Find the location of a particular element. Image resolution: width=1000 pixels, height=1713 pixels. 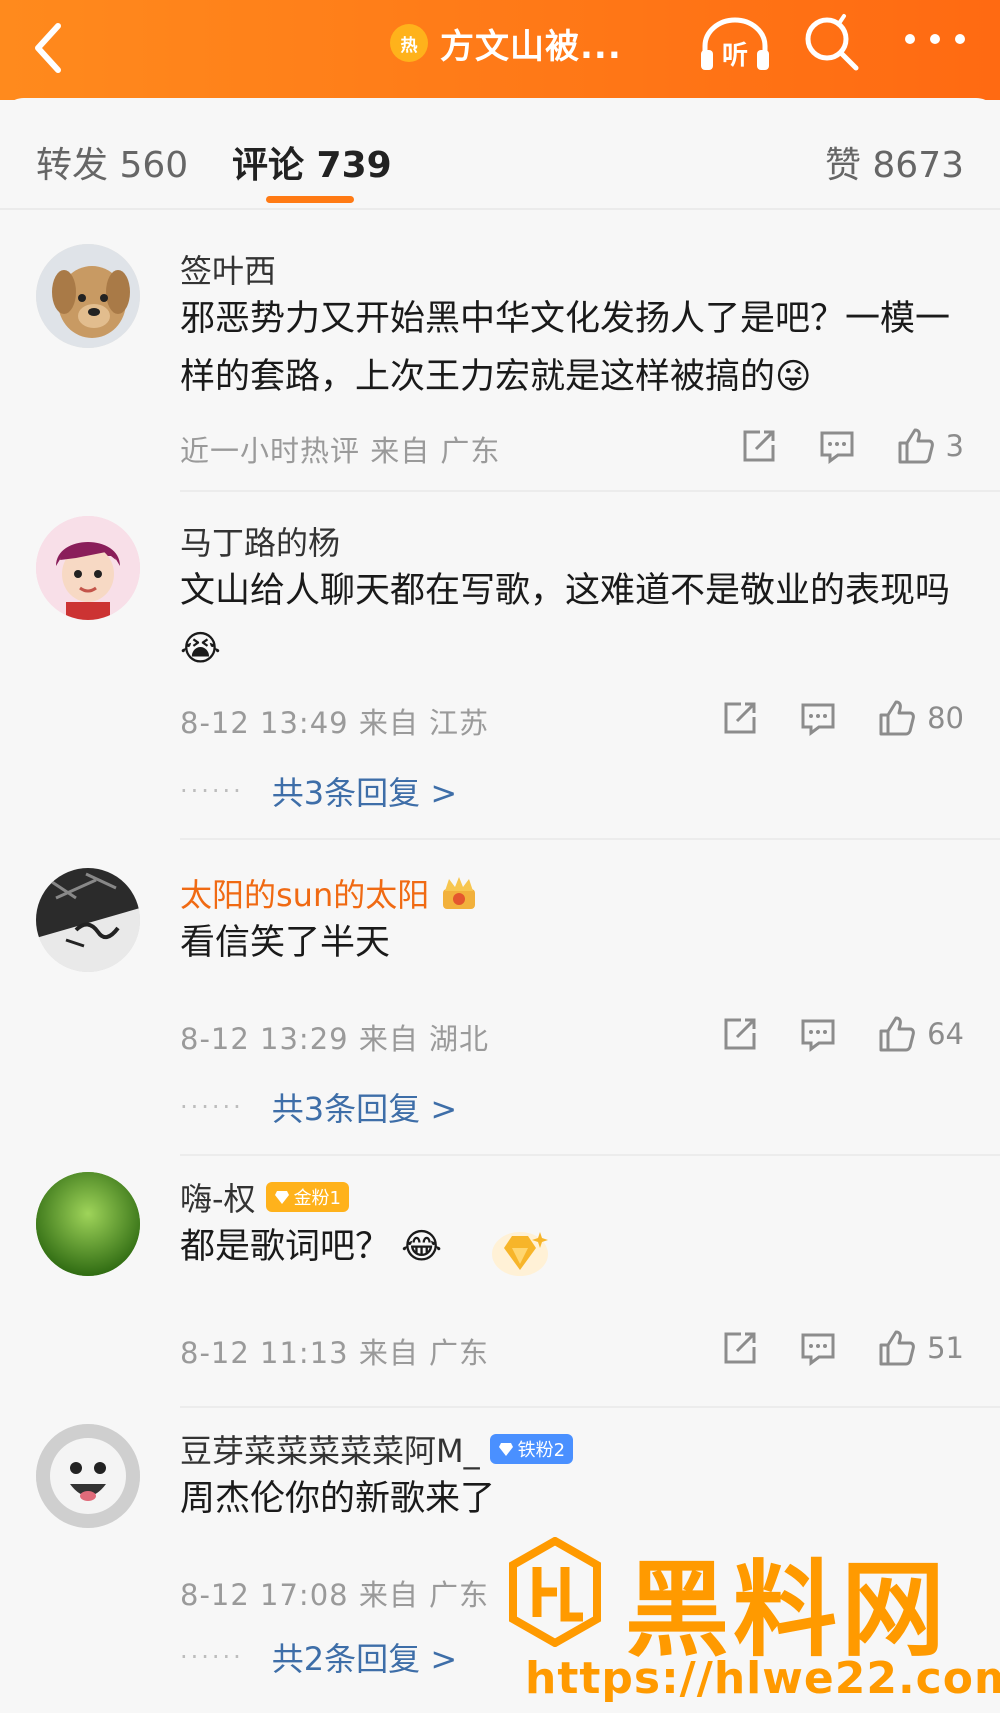

tab-repost: 转发 560 is located at coordinates (112, 162).